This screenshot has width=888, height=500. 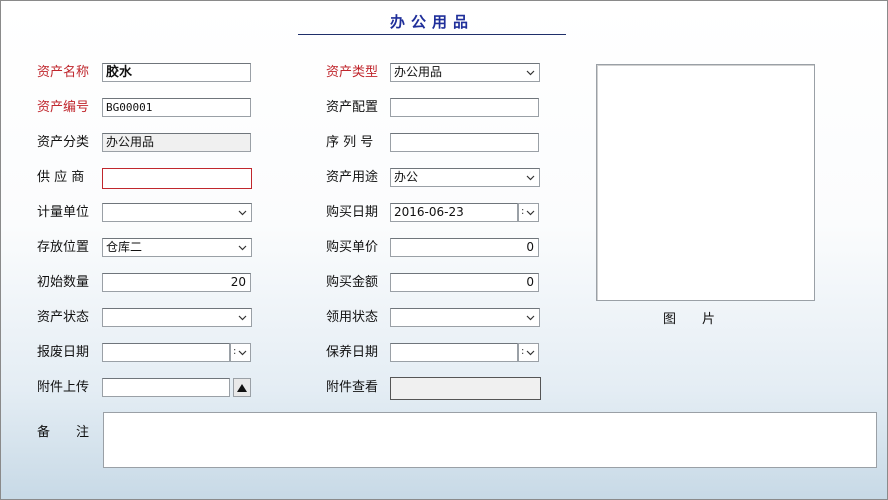 I want to click on purchase-date-picker-button: :, so click(x=528, y=212).